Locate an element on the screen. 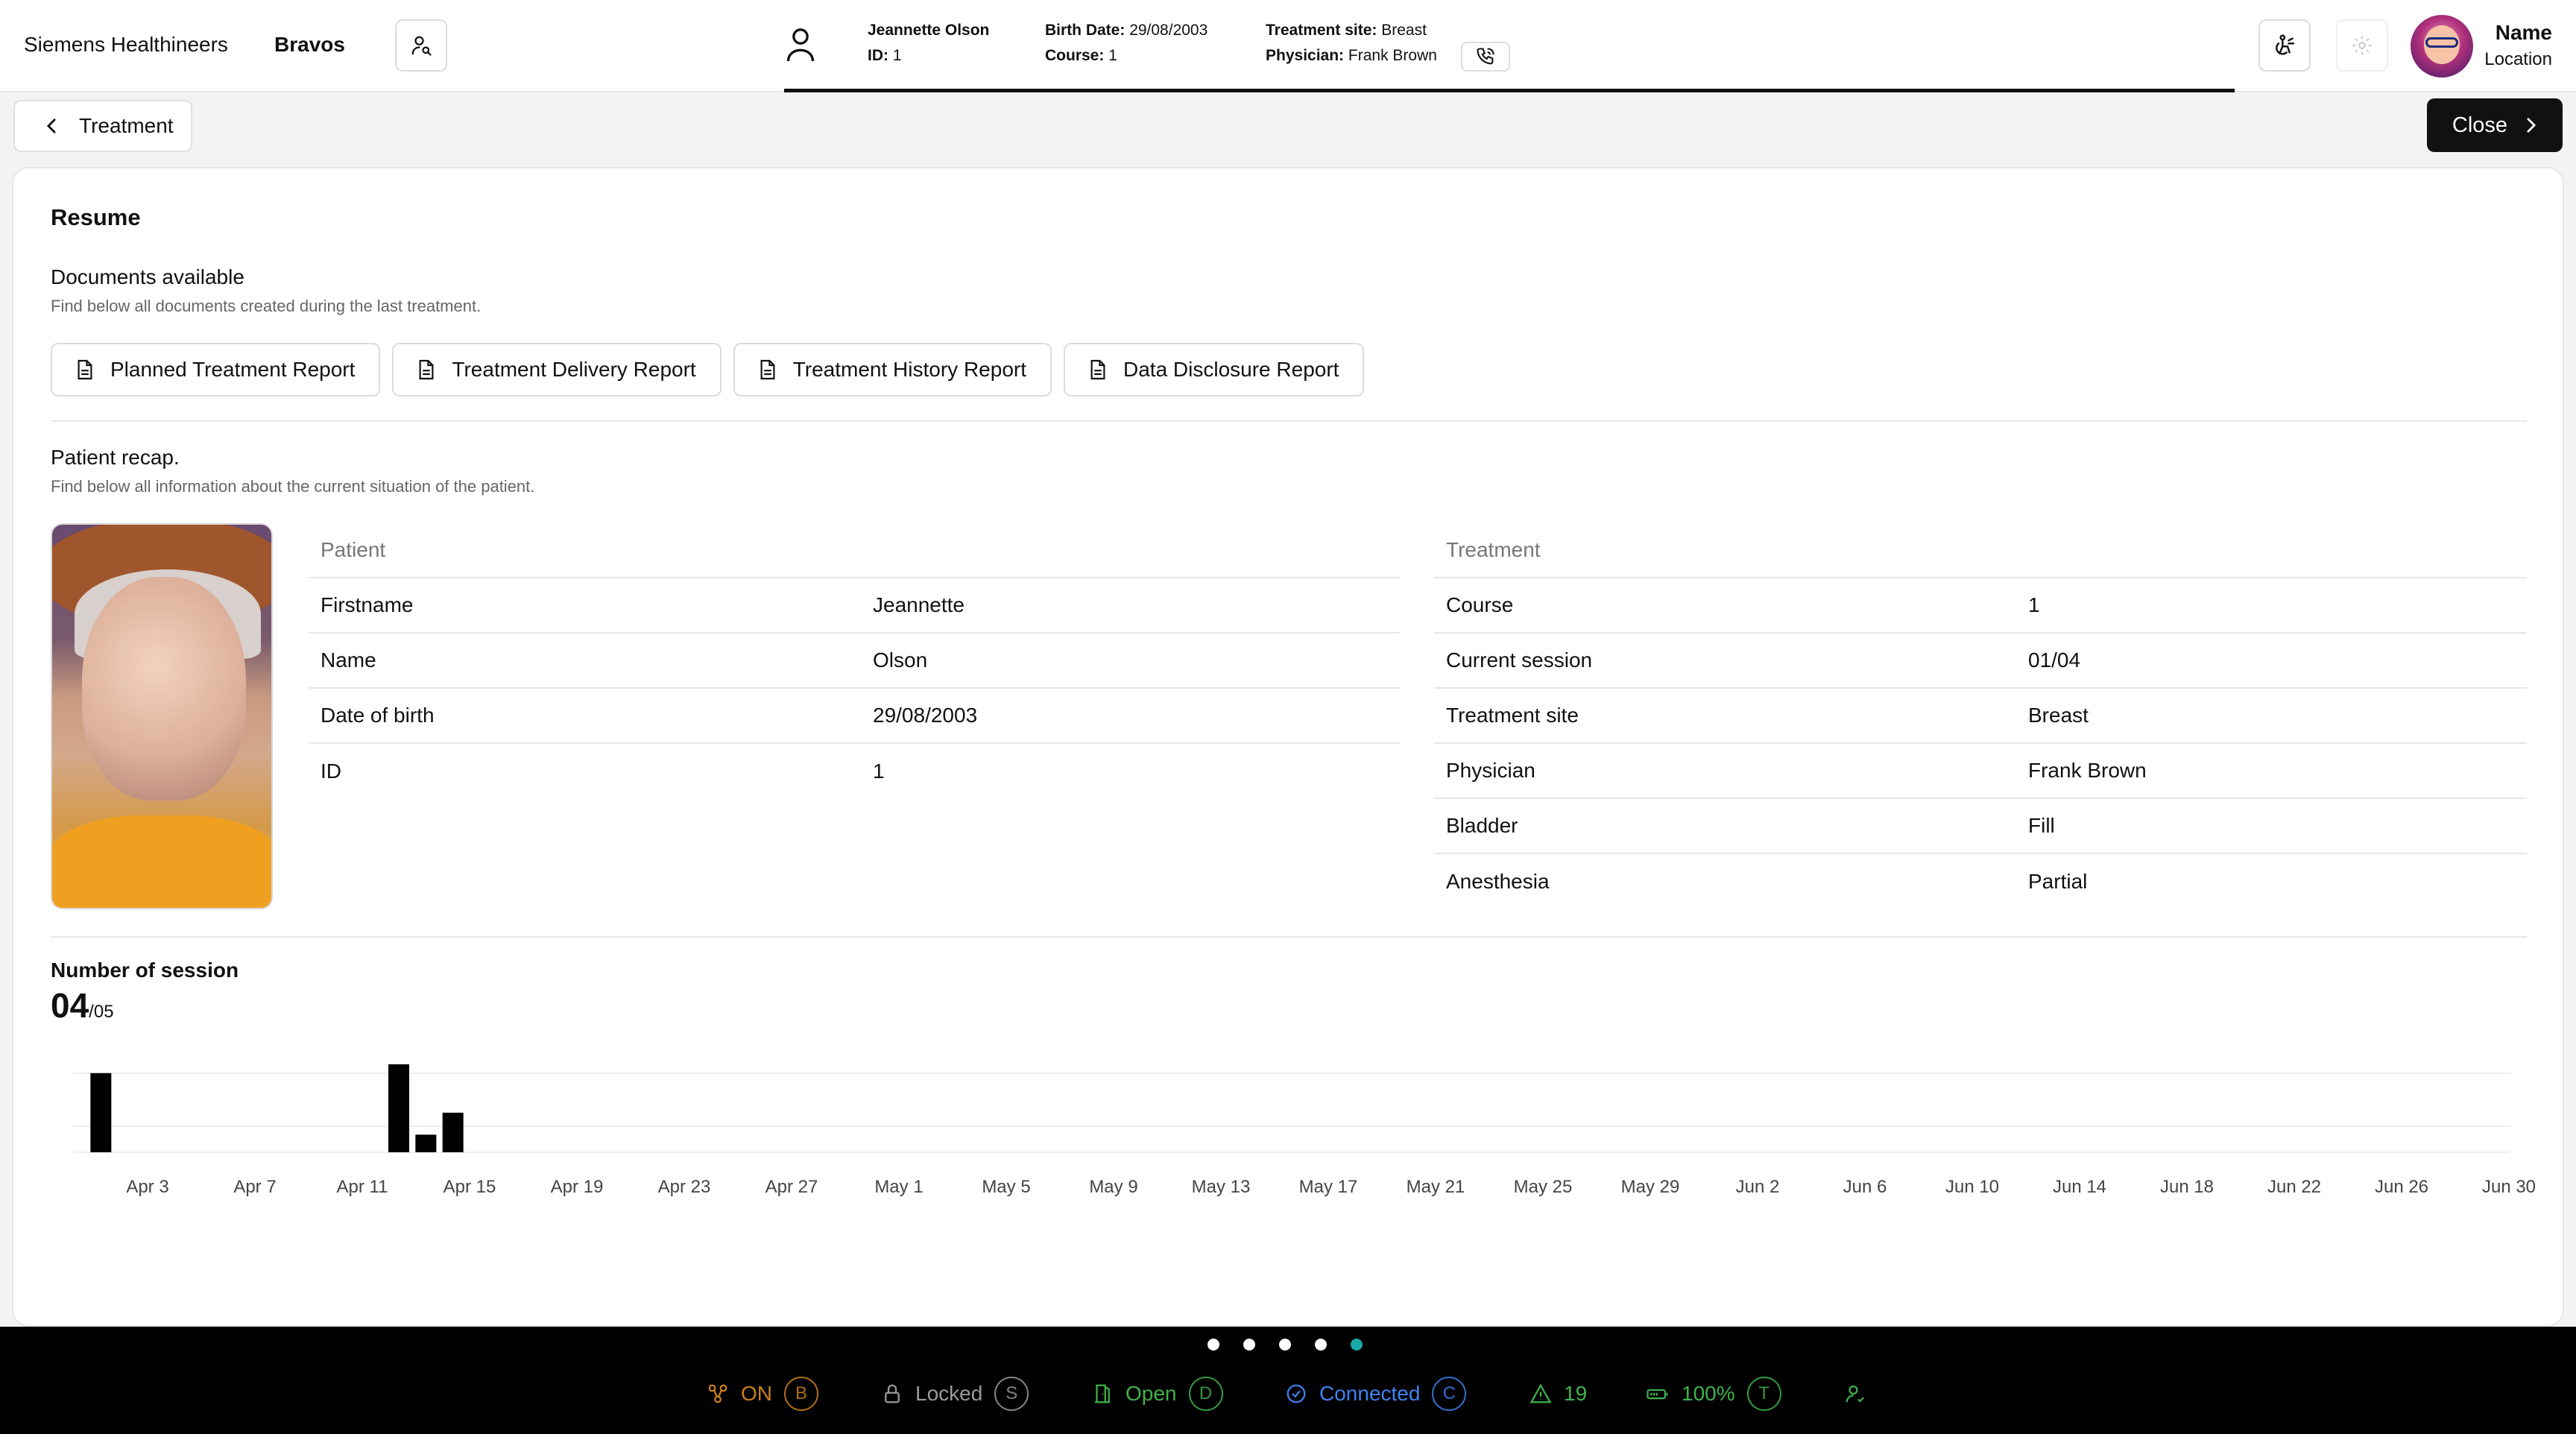 Image resolution: width=2576 pixels, height=1434 pixels. status-connection-key: C is located at coordinates (1449, 1394).